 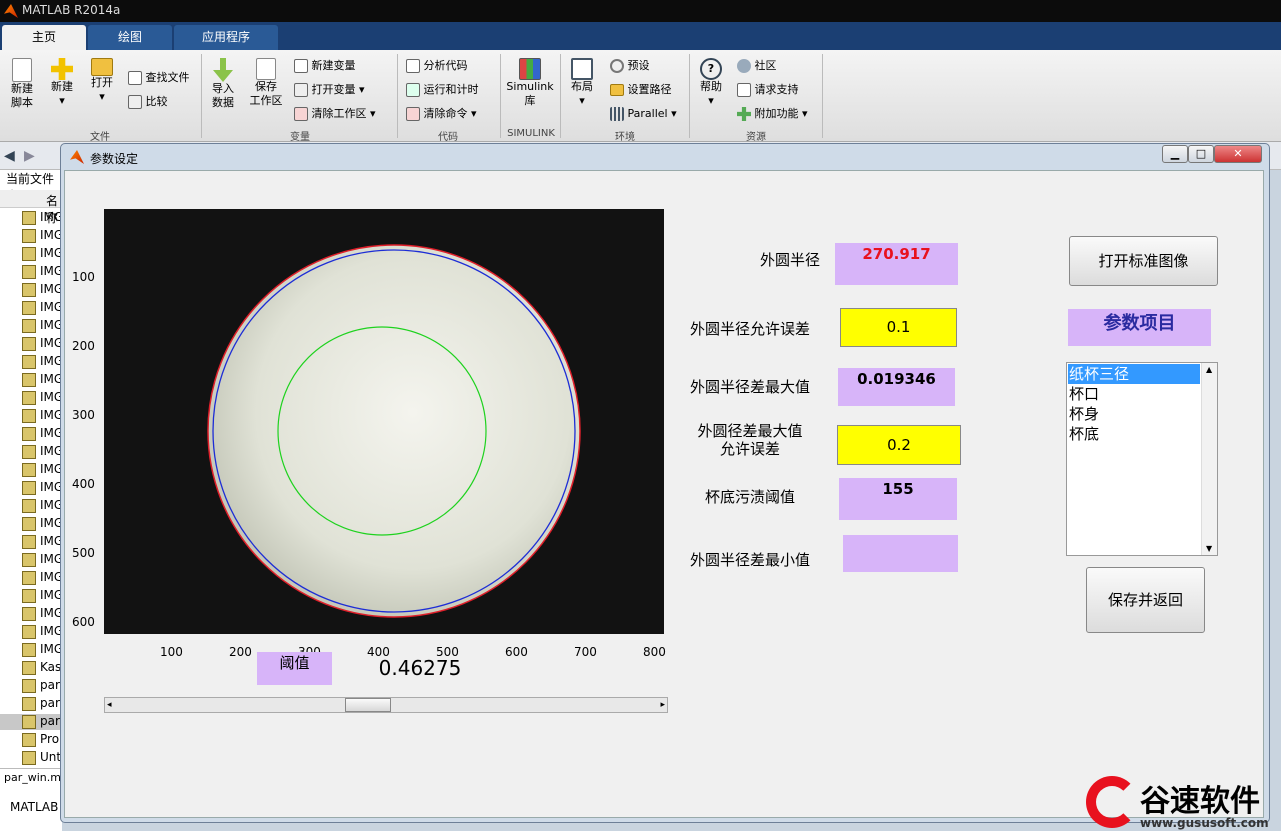 What do you see at coordinates (367, 705) in the screenshot?
I see `slider-thumb` at bounding box center [367, 705].